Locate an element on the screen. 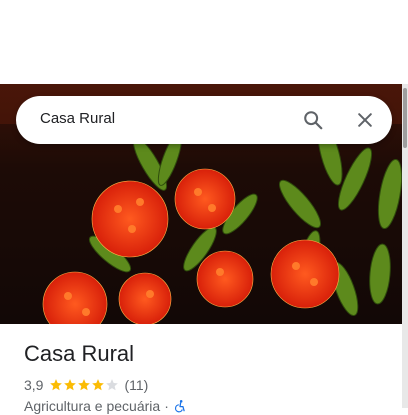 Image resolution: width=408 pixels, height=415 pixels. close-icon is located at coordinates (365, 120).